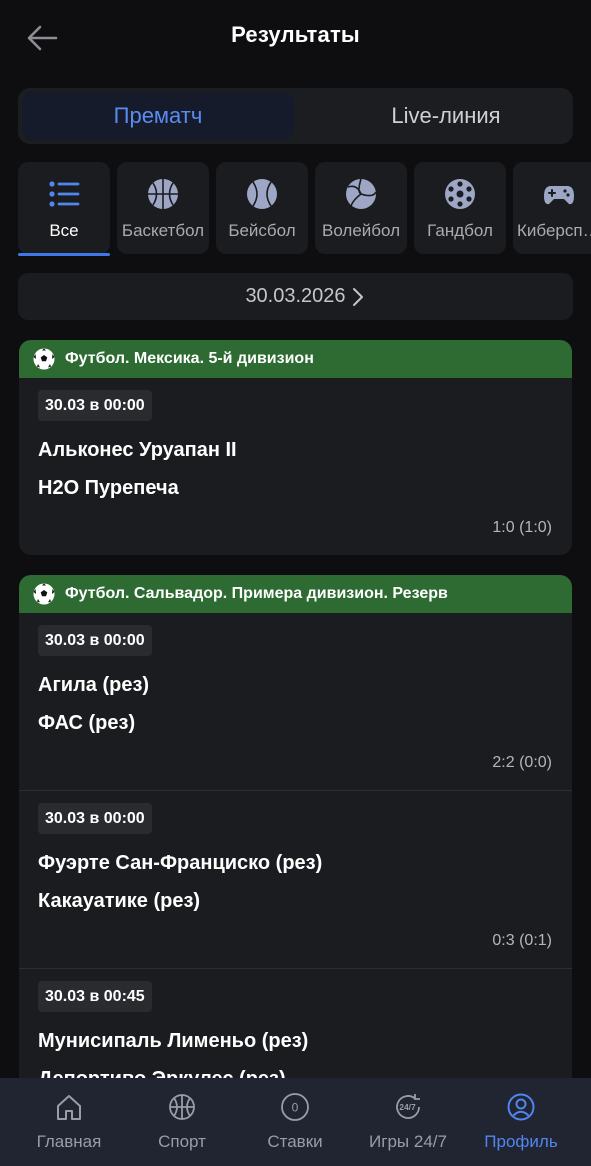 The image size is (591, 1166). I want to click on active-indicator, so click(64, 254).